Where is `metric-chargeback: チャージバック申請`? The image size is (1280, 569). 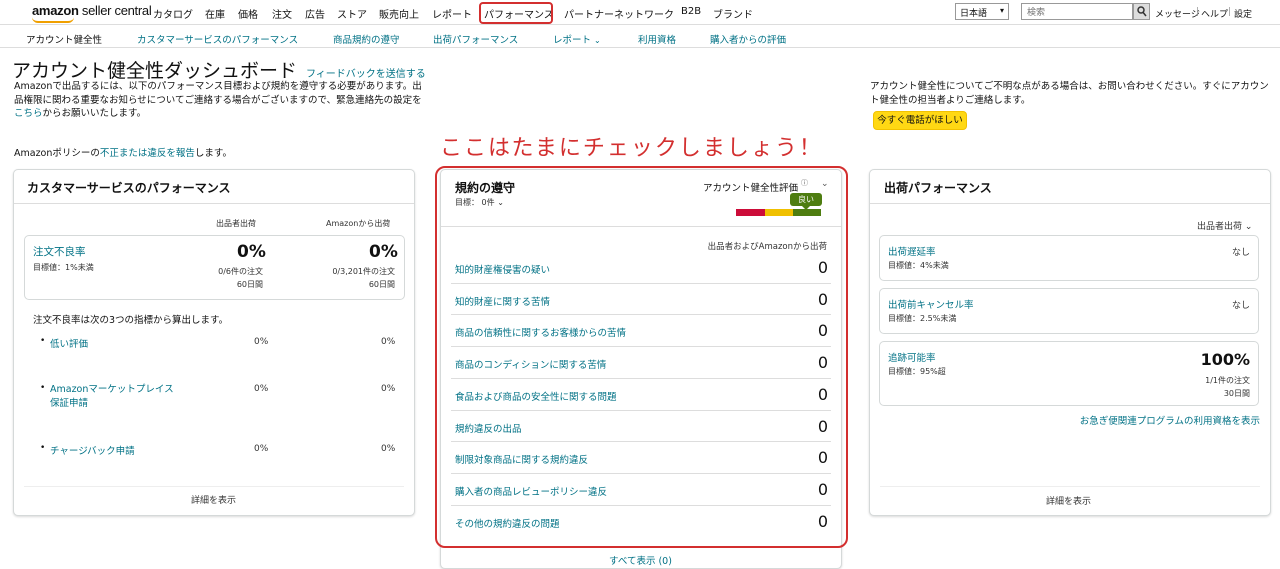
metric-chargeback: チャージバック申請 is located at coordinates (92, 450).